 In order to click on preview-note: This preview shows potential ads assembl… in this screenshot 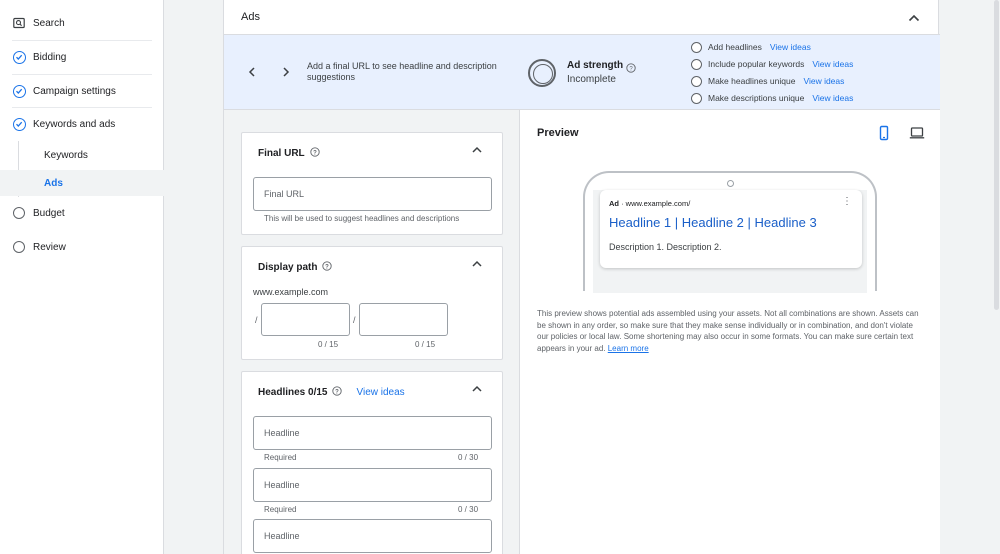, I will do `click(729, 331)`.